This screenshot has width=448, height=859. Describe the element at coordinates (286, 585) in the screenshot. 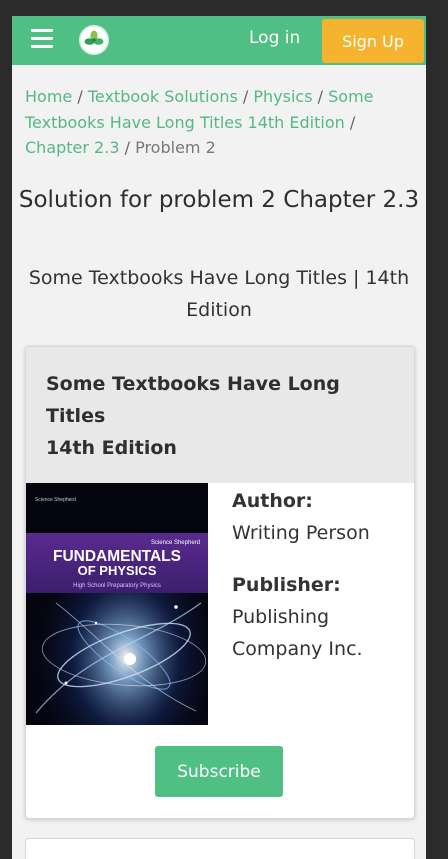

I see `publisher-label: Publisher:` at that location.